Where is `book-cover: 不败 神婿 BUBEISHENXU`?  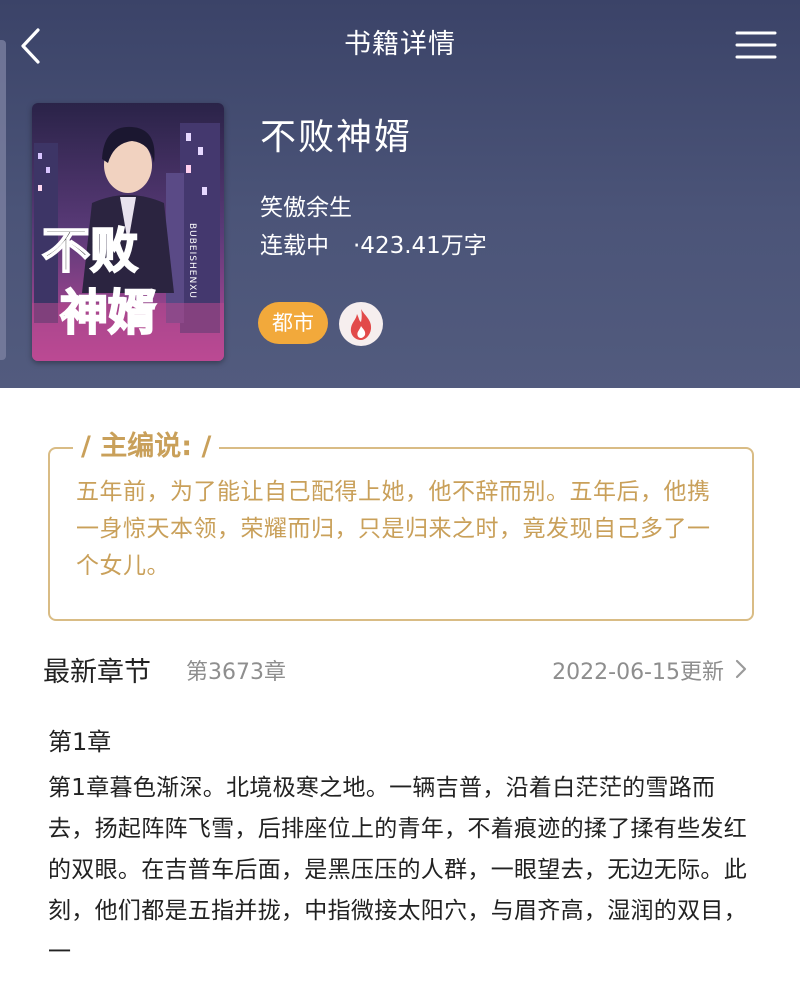 book-cover: 不败 神婿 BUBEISHENXU is located at coordinates (128, 232).